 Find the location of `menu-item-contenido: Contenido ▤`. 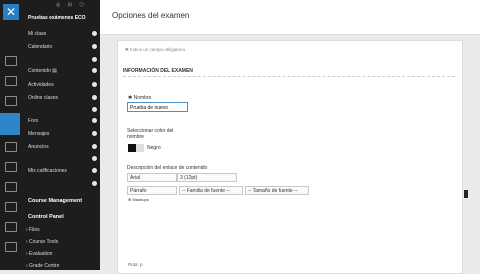

menu-item-contenido: Contenido ▤ is located at coordinates (42, 71).